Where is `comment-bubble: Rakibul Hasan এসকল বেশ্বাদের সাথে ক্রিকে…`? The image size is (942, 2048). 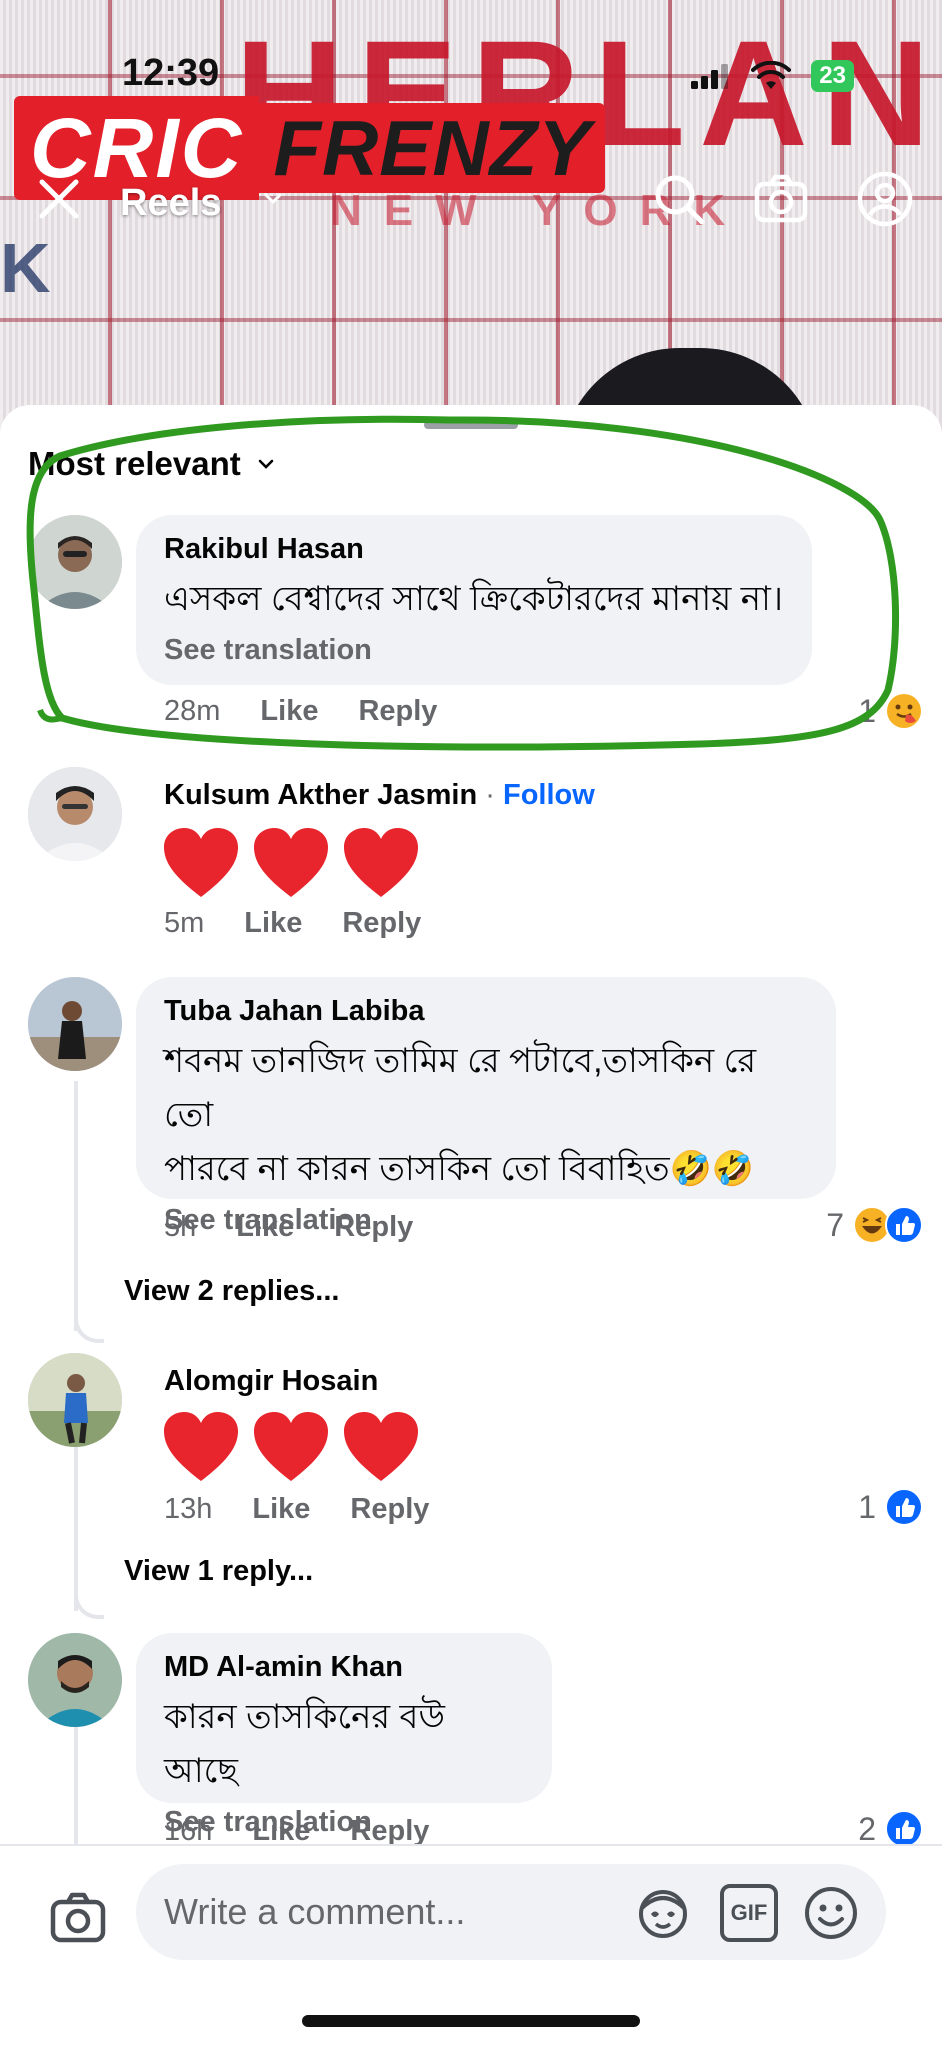
comment-bubble: Rakibul Hasan এসকল বেশ্বাদের সাথে ক্রিকে… is located at coordinates (474, 600).